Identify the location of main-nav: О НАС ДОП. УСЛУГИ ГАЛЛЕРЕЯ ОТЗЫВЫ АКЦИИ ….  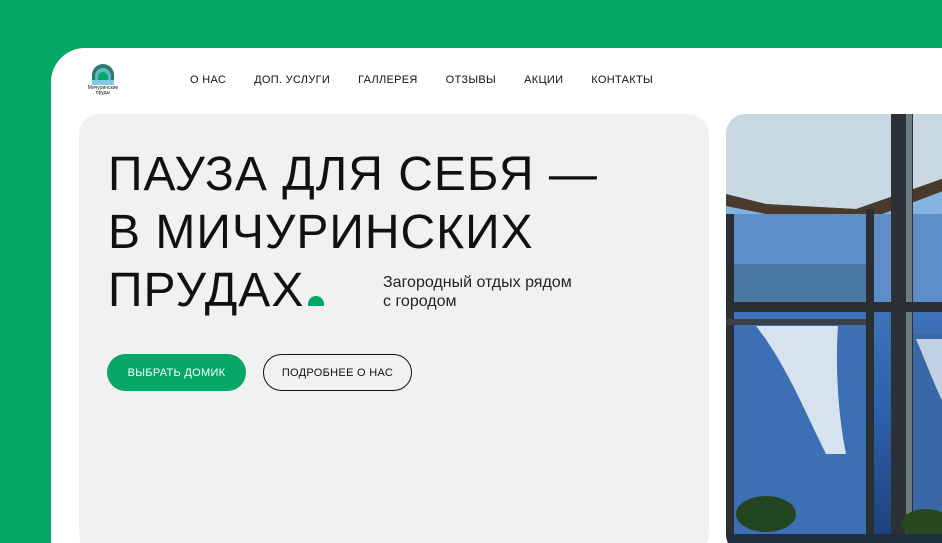
(435, 80).